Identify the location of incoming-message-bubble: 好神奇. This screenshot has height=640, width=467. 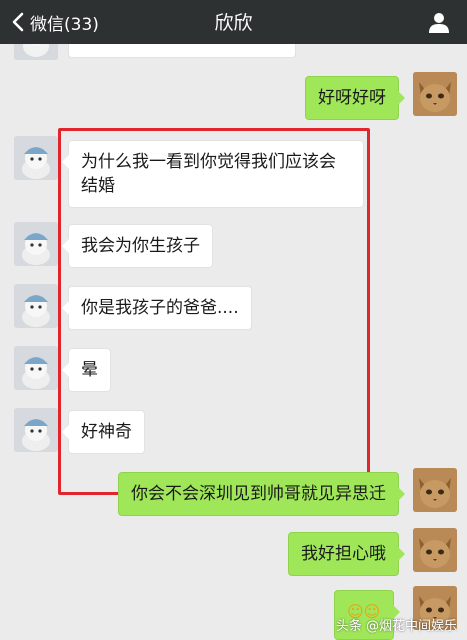
(103, 432).